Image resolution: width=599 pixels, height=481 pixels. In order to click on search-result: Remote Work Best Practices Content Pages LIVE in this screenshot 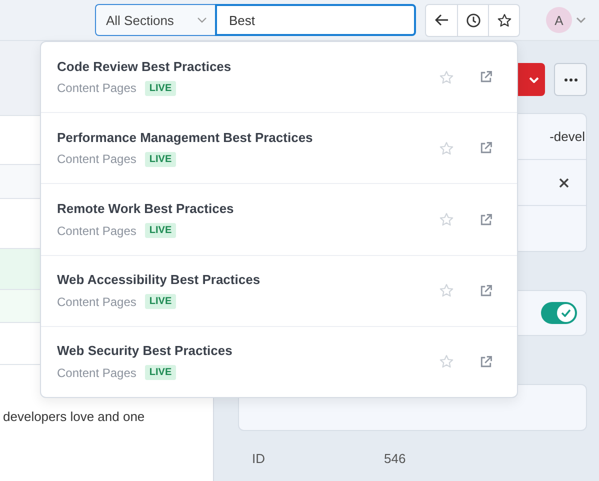, I will do `click(279, 219)`.